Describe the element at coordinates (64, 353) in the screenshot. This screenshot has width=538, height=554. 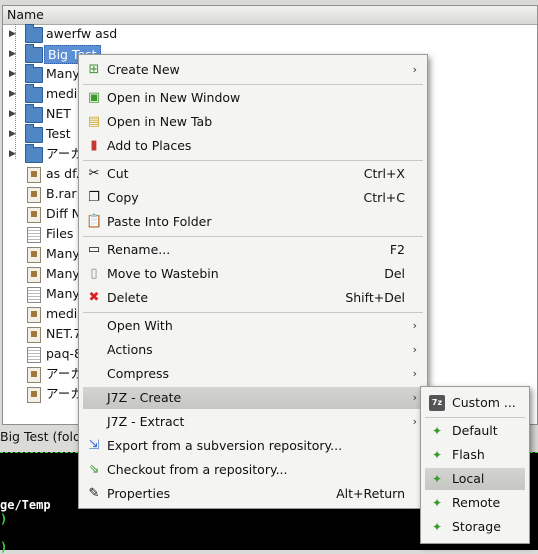
I see `row-label: paq-8` at that location.